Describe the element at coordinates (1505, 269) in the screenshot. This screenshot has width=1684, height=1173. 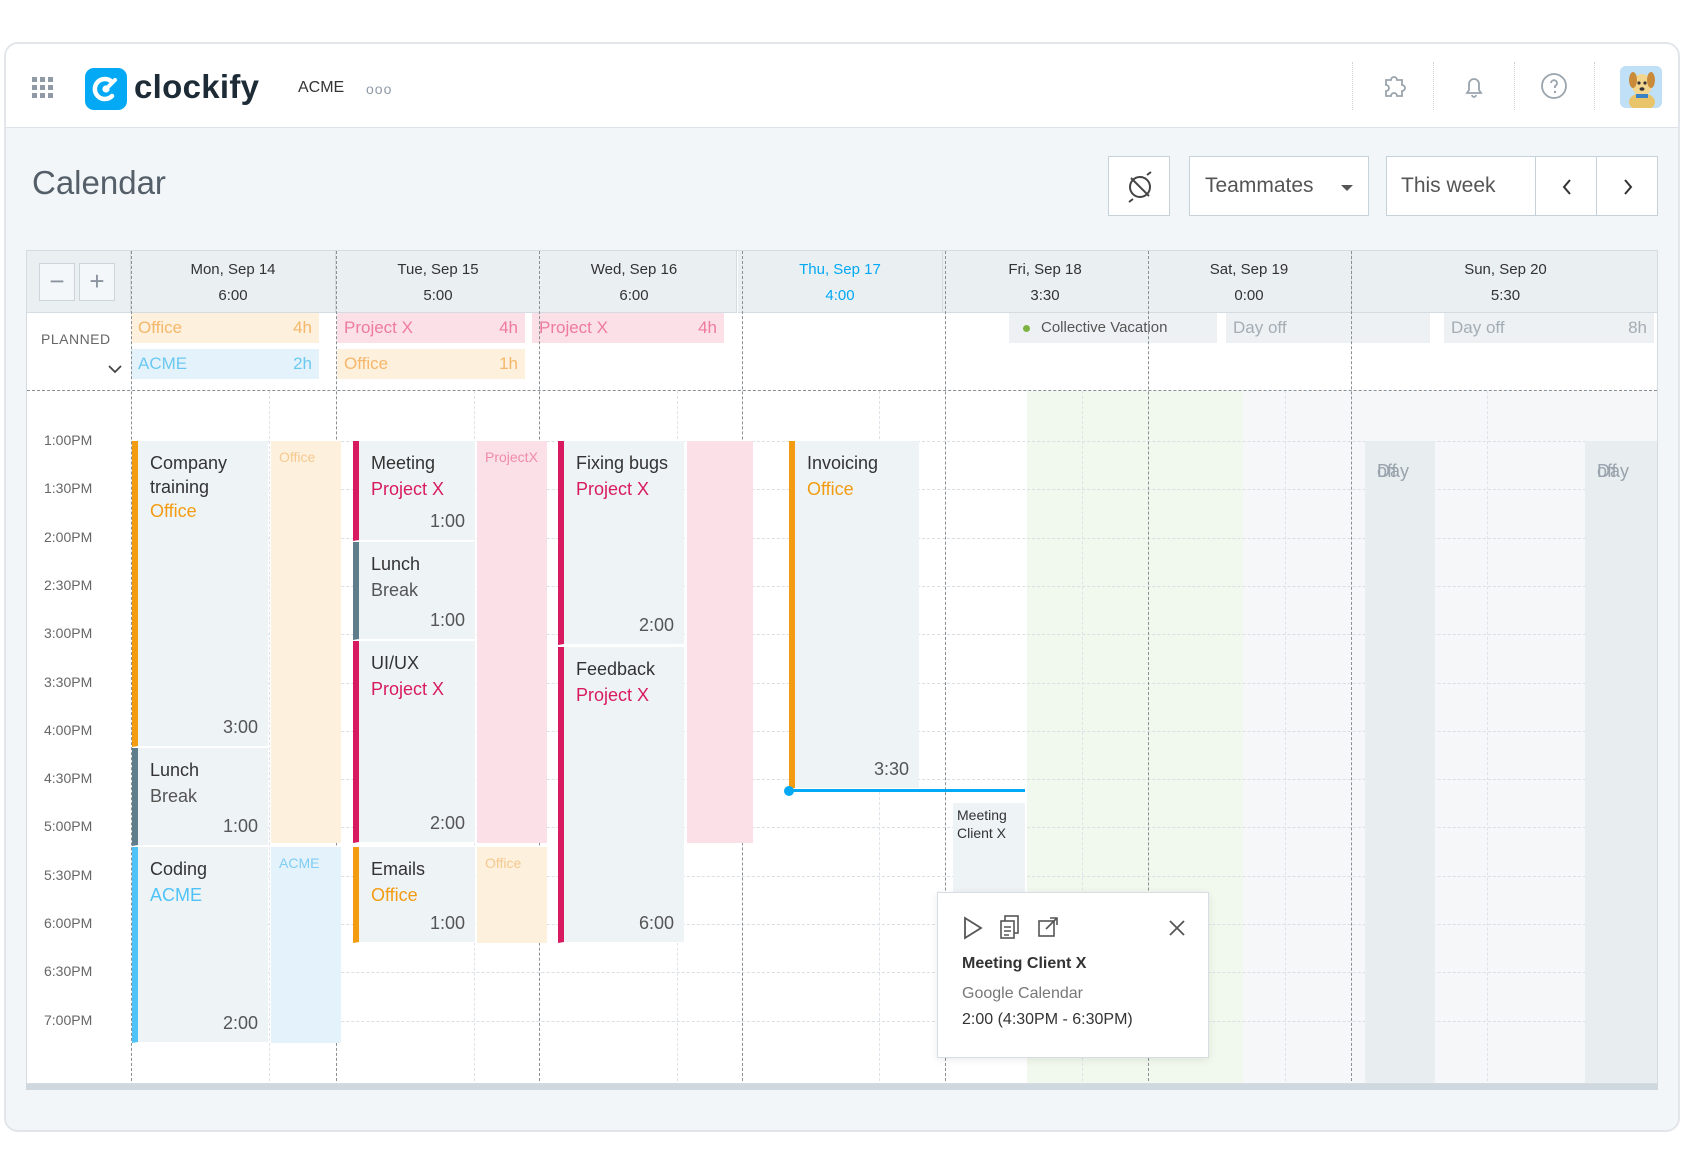
I see `day-date: Sun, Sep 20` at that location.